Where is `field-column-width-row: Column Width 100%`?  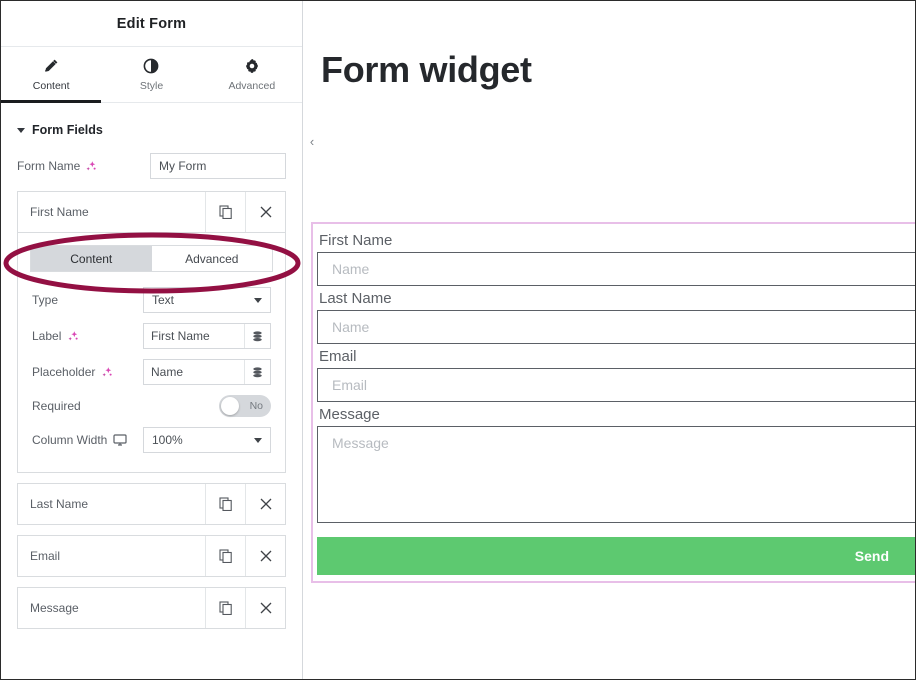 field-column-width-row: Column Width 100% is located at coordinates (151, 440).